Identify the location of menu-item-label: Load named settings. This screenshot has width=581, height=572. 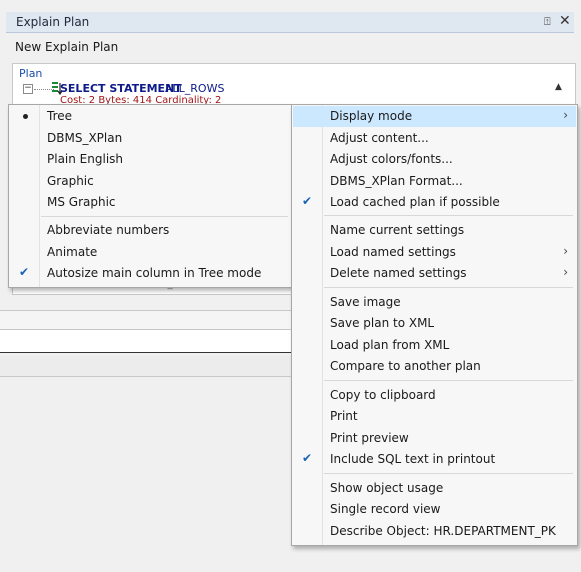
(393, 252).